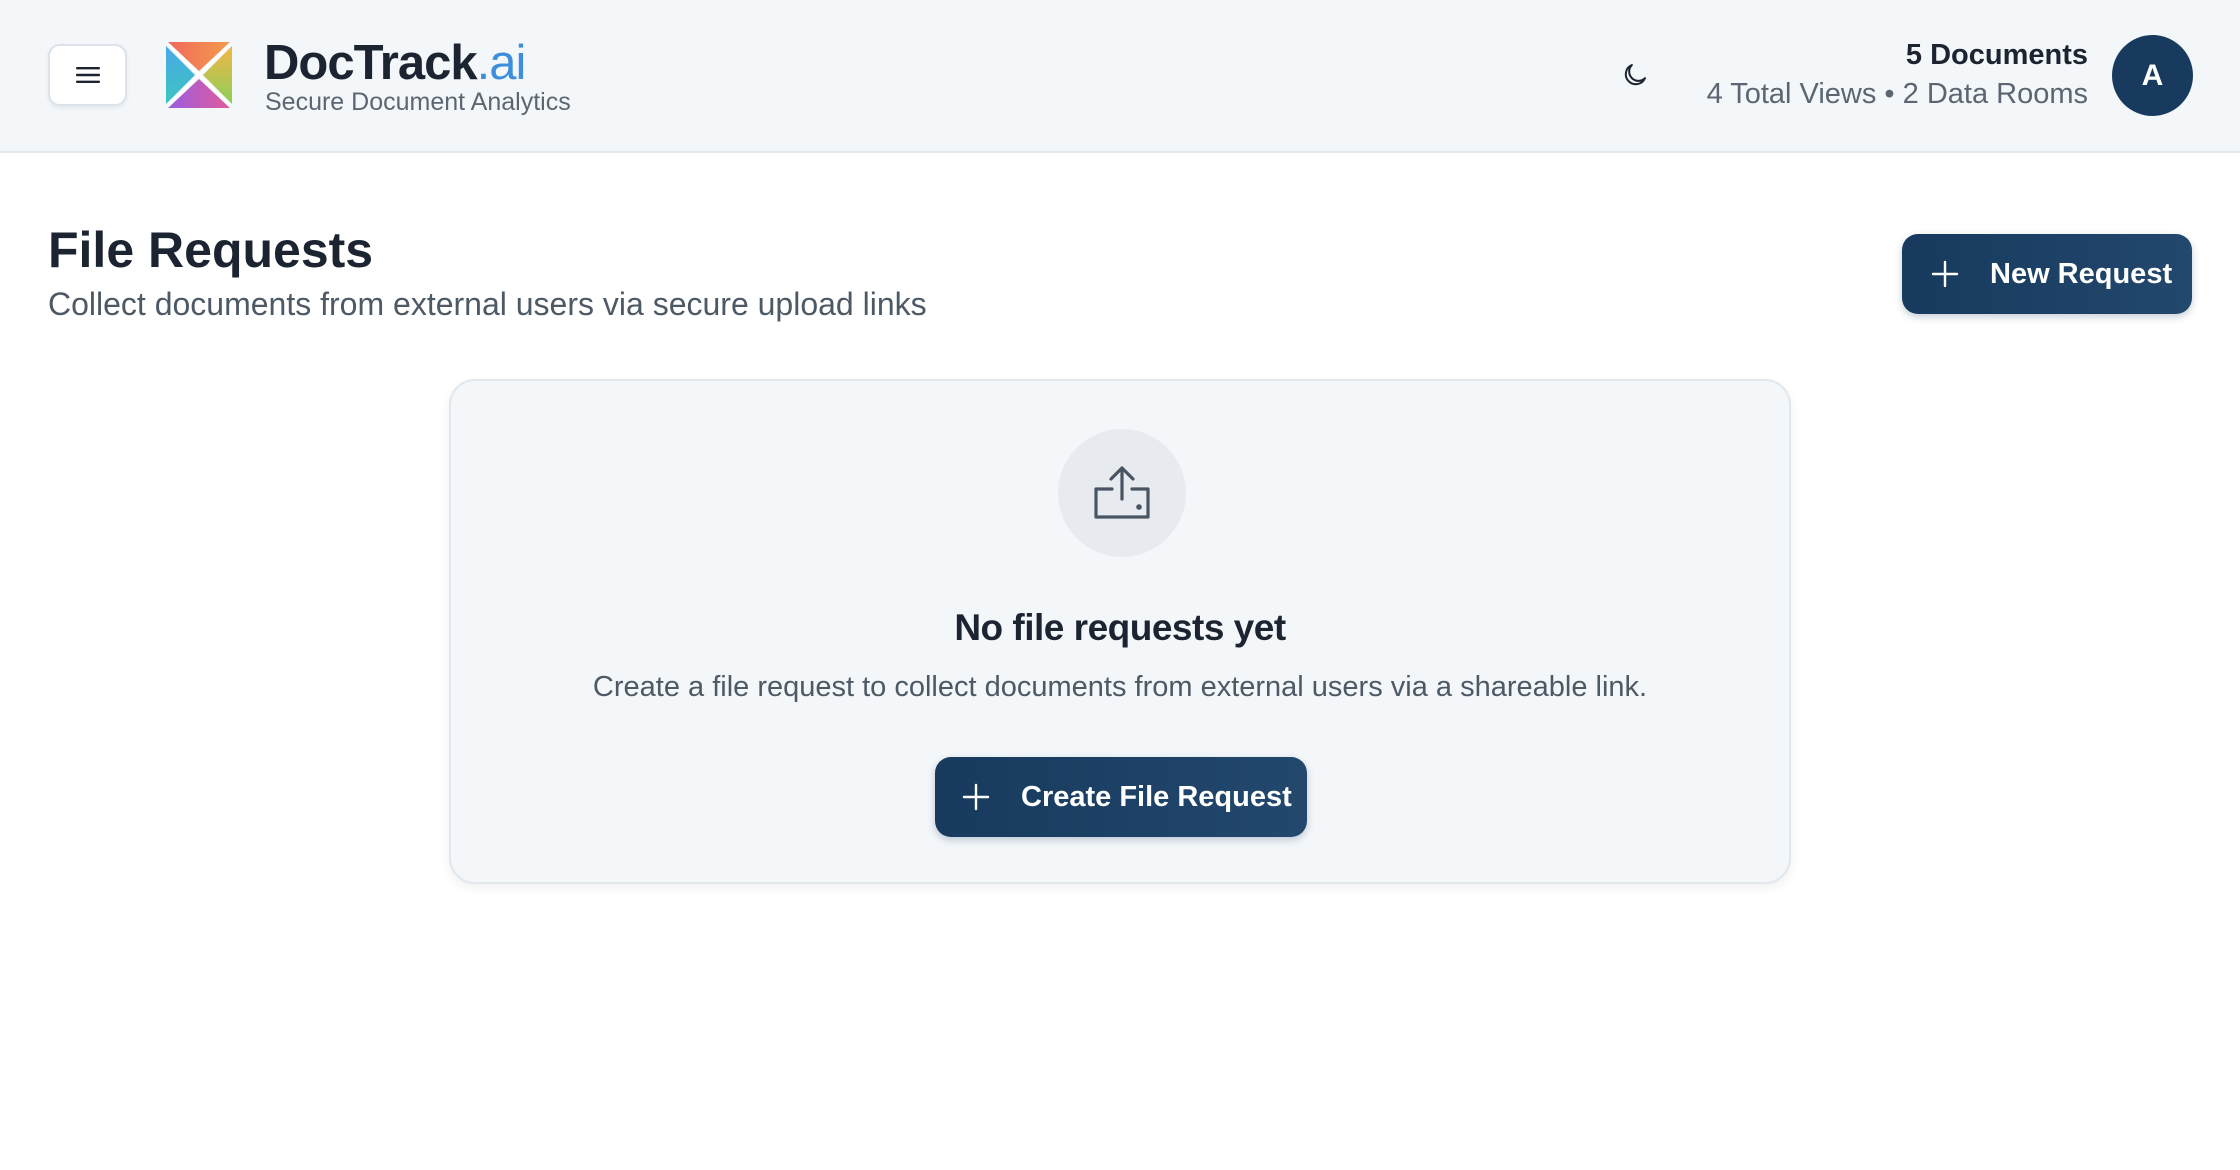 Image resolution: width=2240 pixels, height=1170 pixels. I want to click on header-stats: 5 Documents 4 Total Views • 2 Data Rooms, so click(1897, 75).